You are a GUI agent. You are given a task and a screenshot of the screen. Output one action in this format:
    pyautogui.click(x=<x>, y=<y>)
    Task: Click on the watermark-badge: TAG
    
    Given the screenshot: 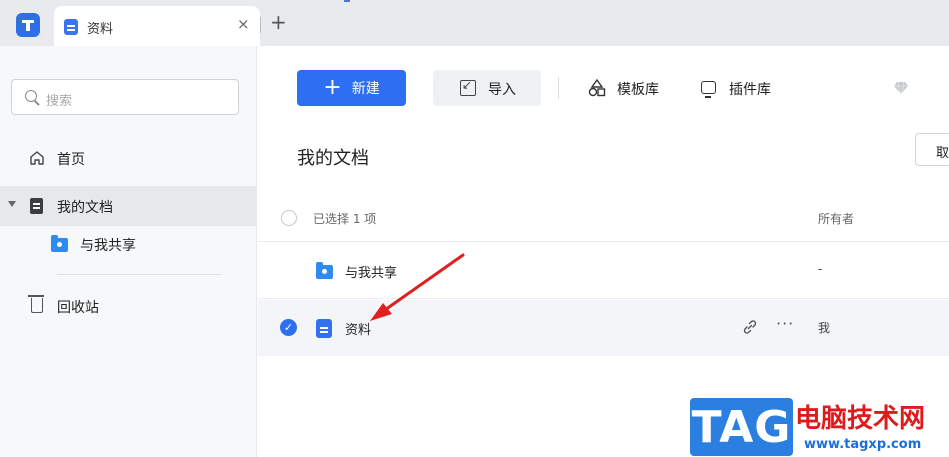 What is the action you would take?
    pyautogui.click(x=741, y=427)
    